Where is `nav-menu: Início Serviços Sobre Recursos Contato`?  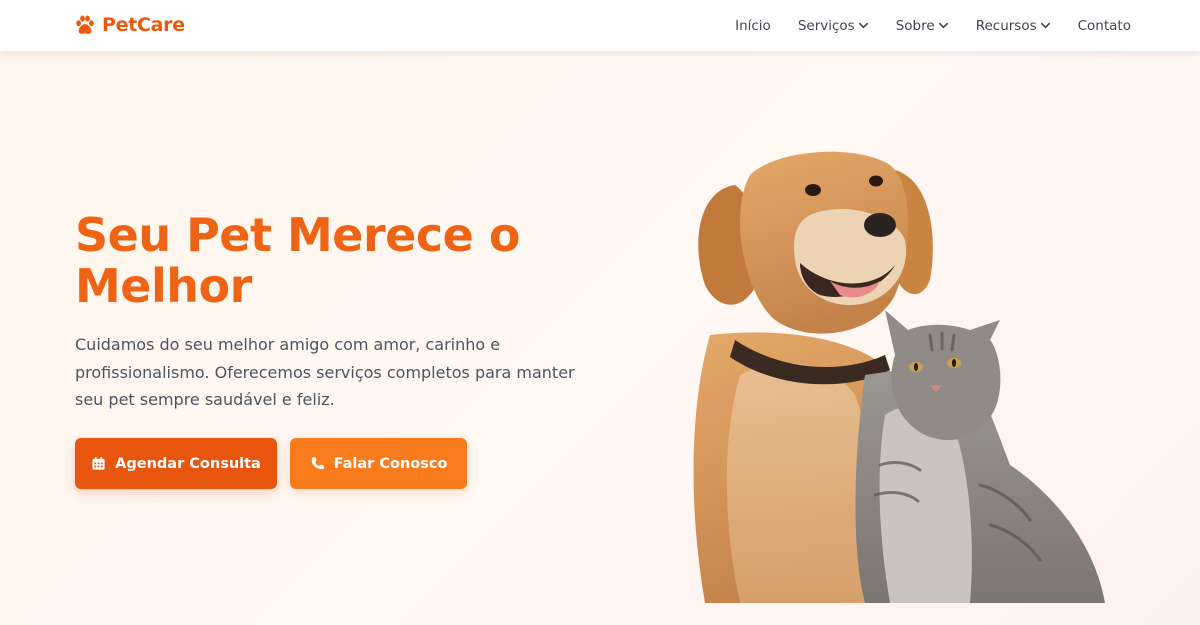
nav-menu: Início Serviços Sobre Recursos Contato is located at coordinates (933, 25).